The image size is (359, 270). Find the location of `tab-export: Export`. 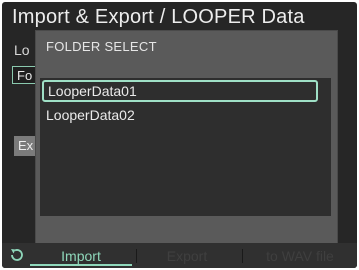

tab-export: Export is located at coordinates (187, 256).